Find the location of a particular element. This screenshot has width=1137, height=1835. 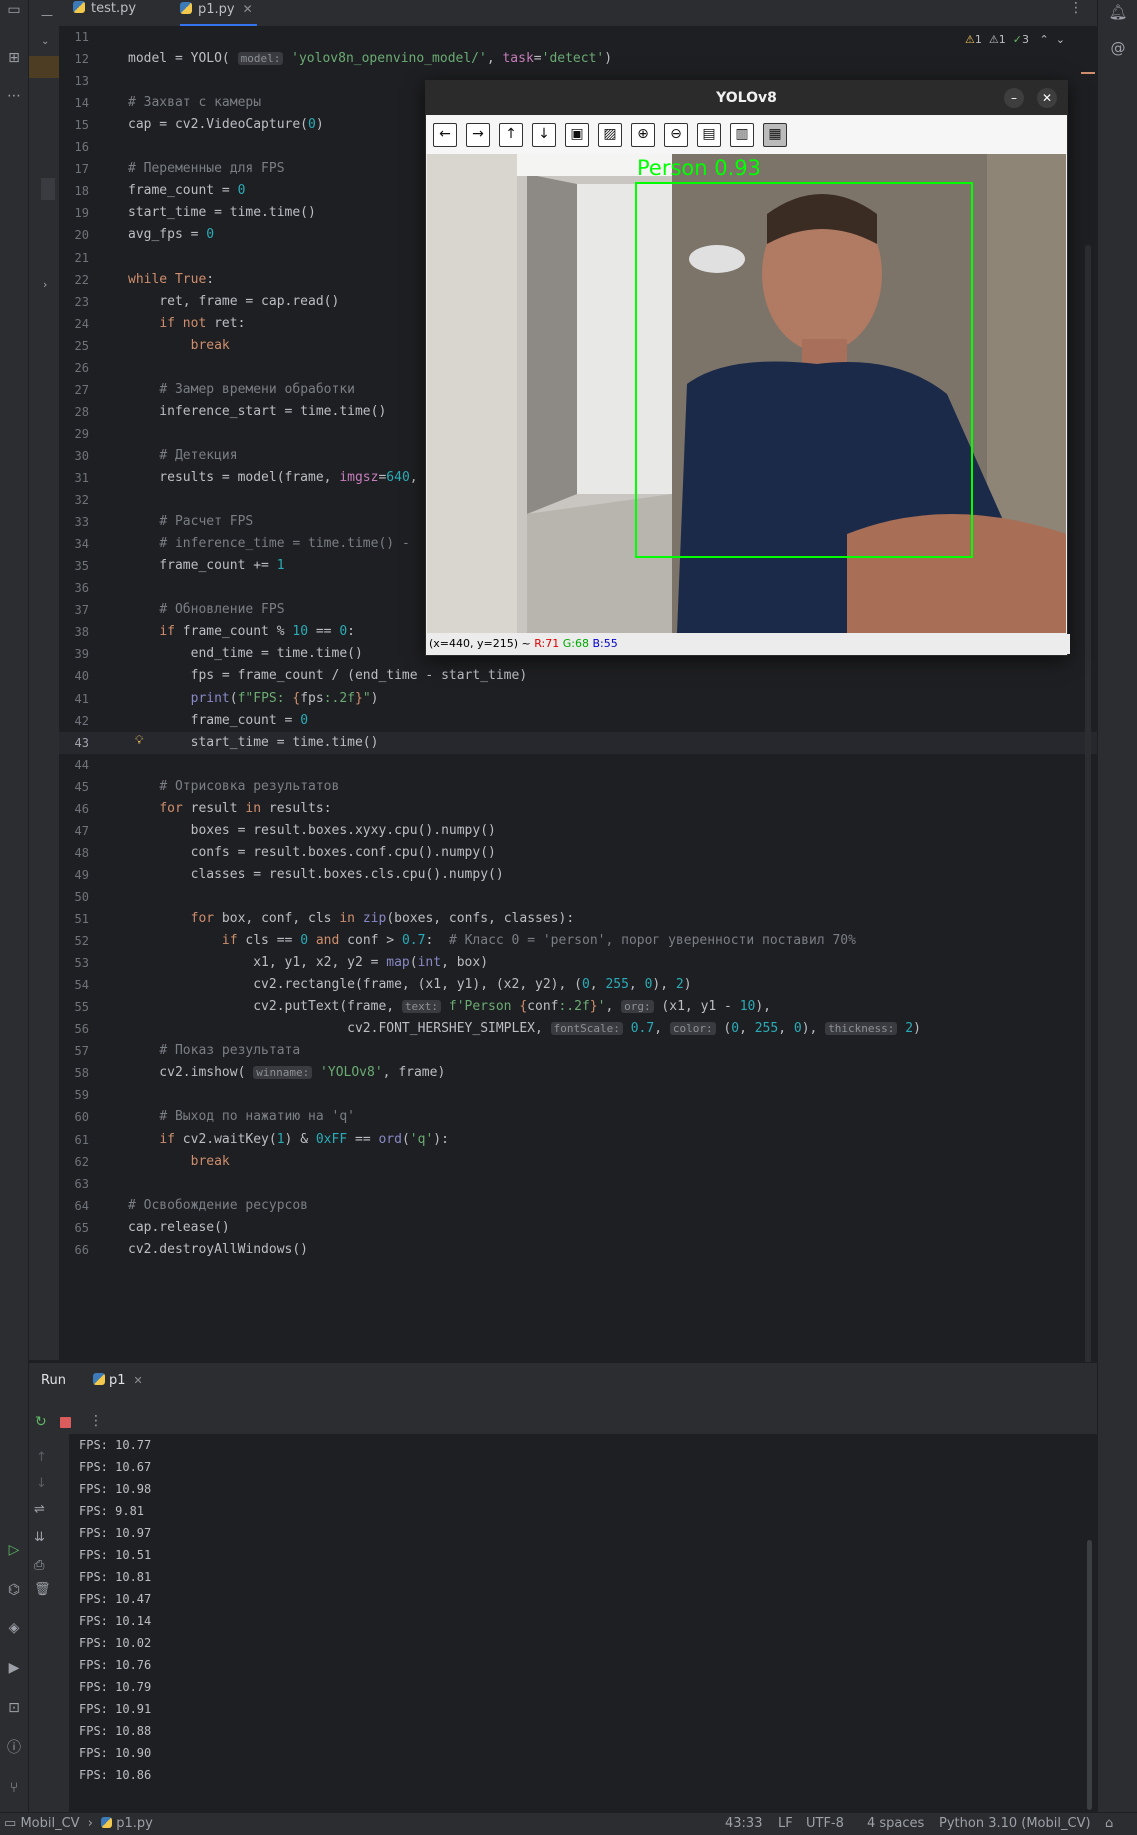

code-line: # Освобождение ресурсов is located at coordinates (218, 1206).